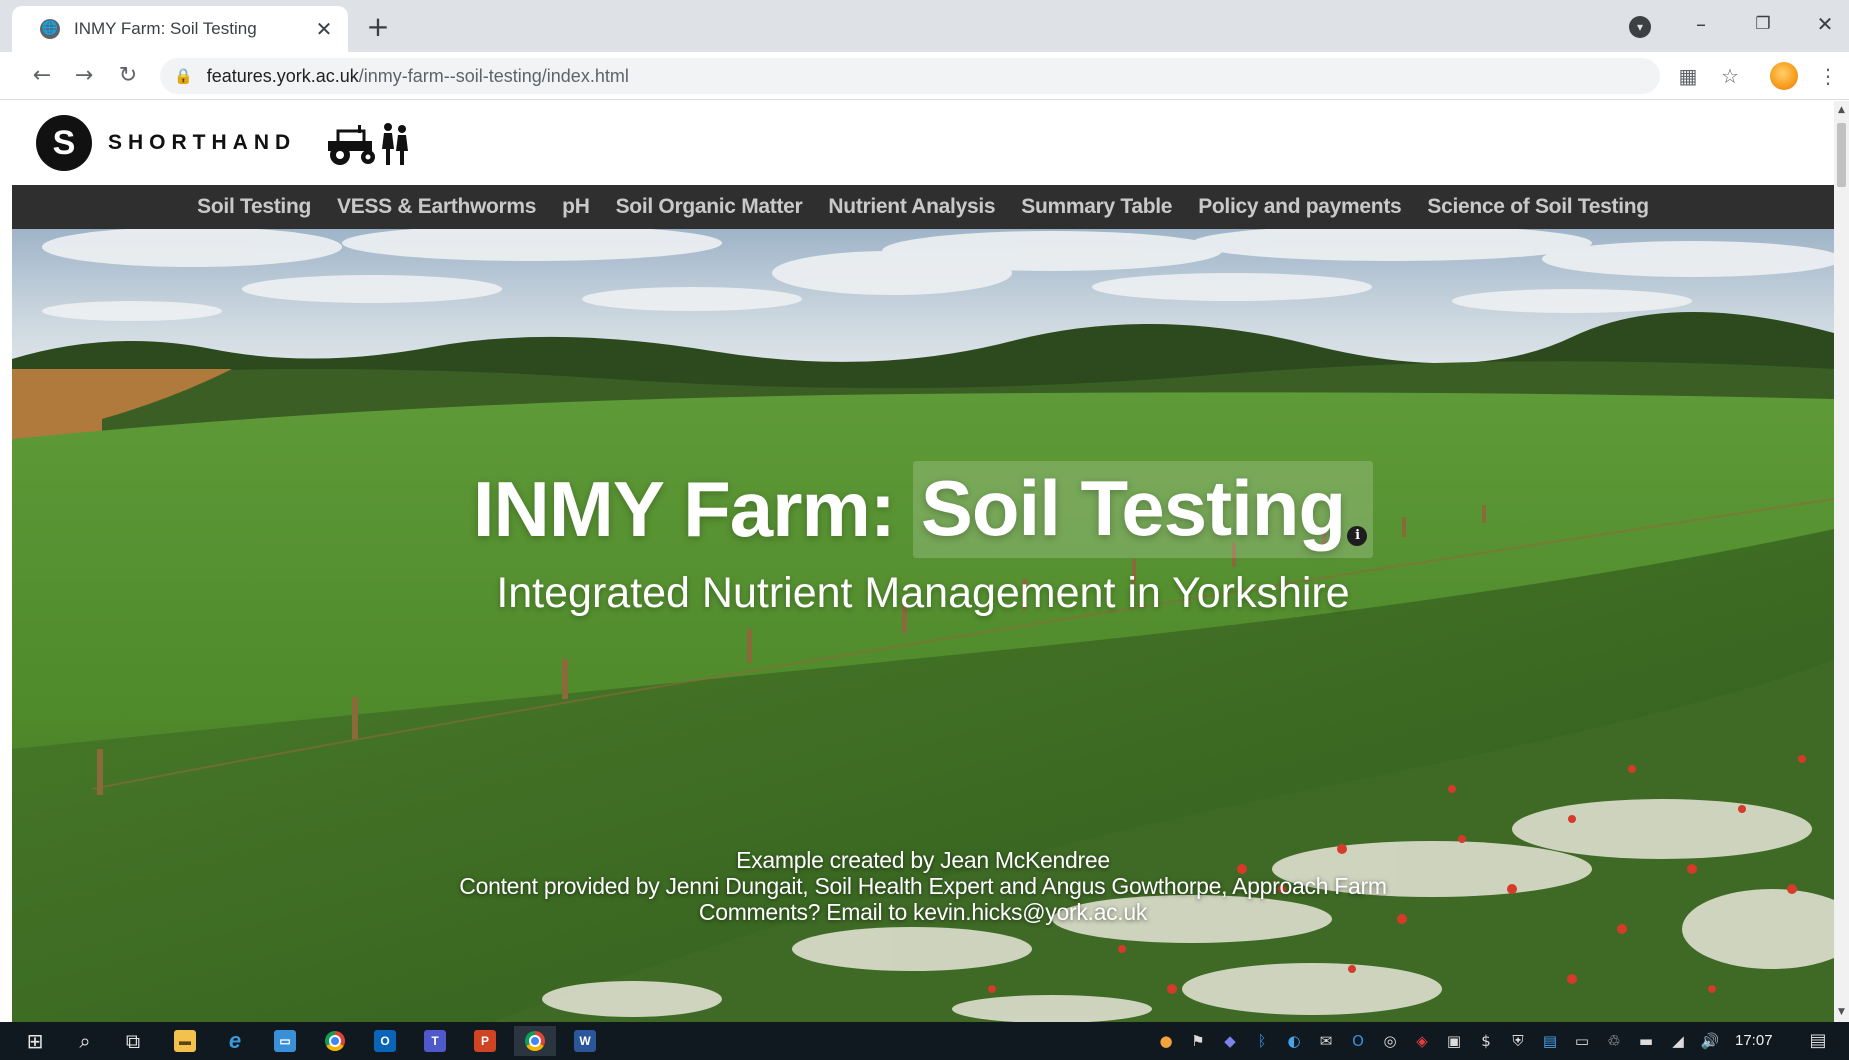 Image resolution: width=1849 pixels, height=1060 pixels. What do you see at coordinates (923, 143) in the screenshot?
I see `site-header: S SHORTHAND` at bounding box center [923, 143].